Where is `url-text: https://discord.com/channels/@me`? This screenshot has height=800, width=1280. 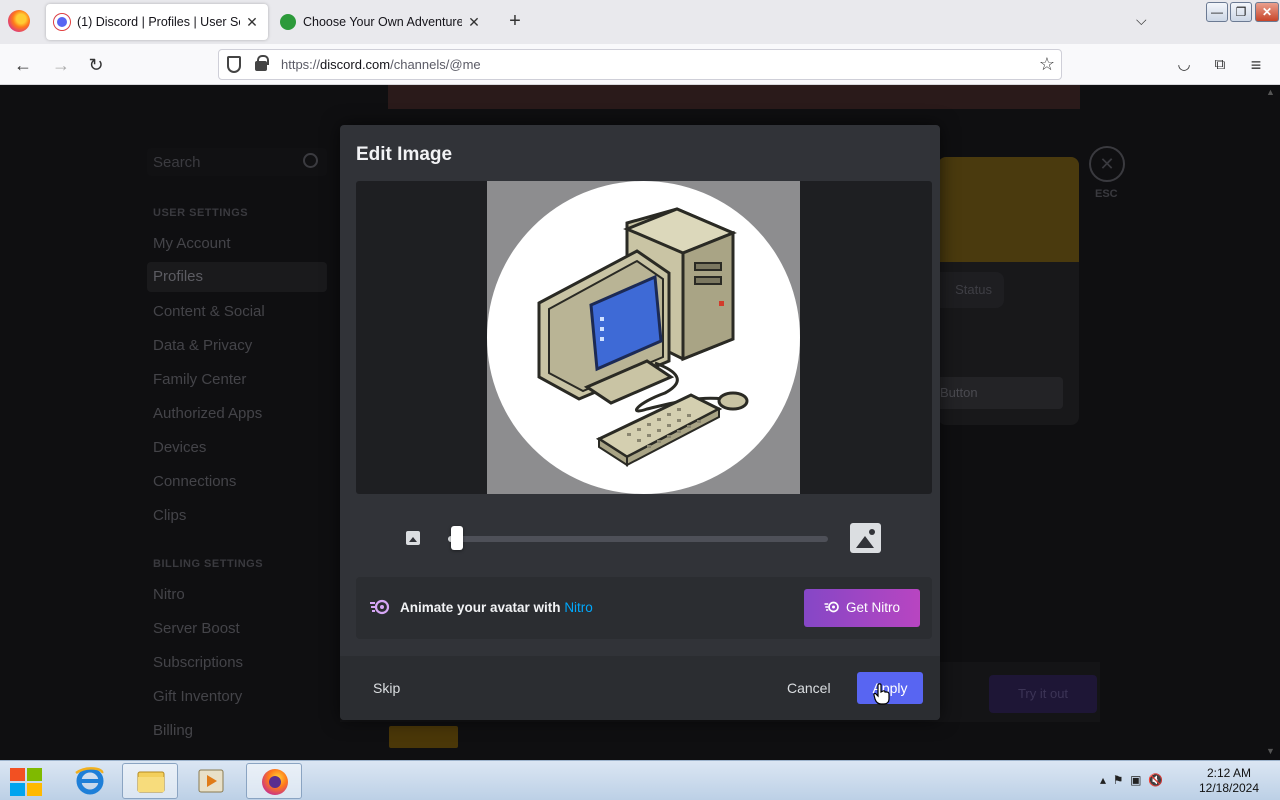 url-text: https://discord.com/channels/@me is located at coordinates (381, 64).